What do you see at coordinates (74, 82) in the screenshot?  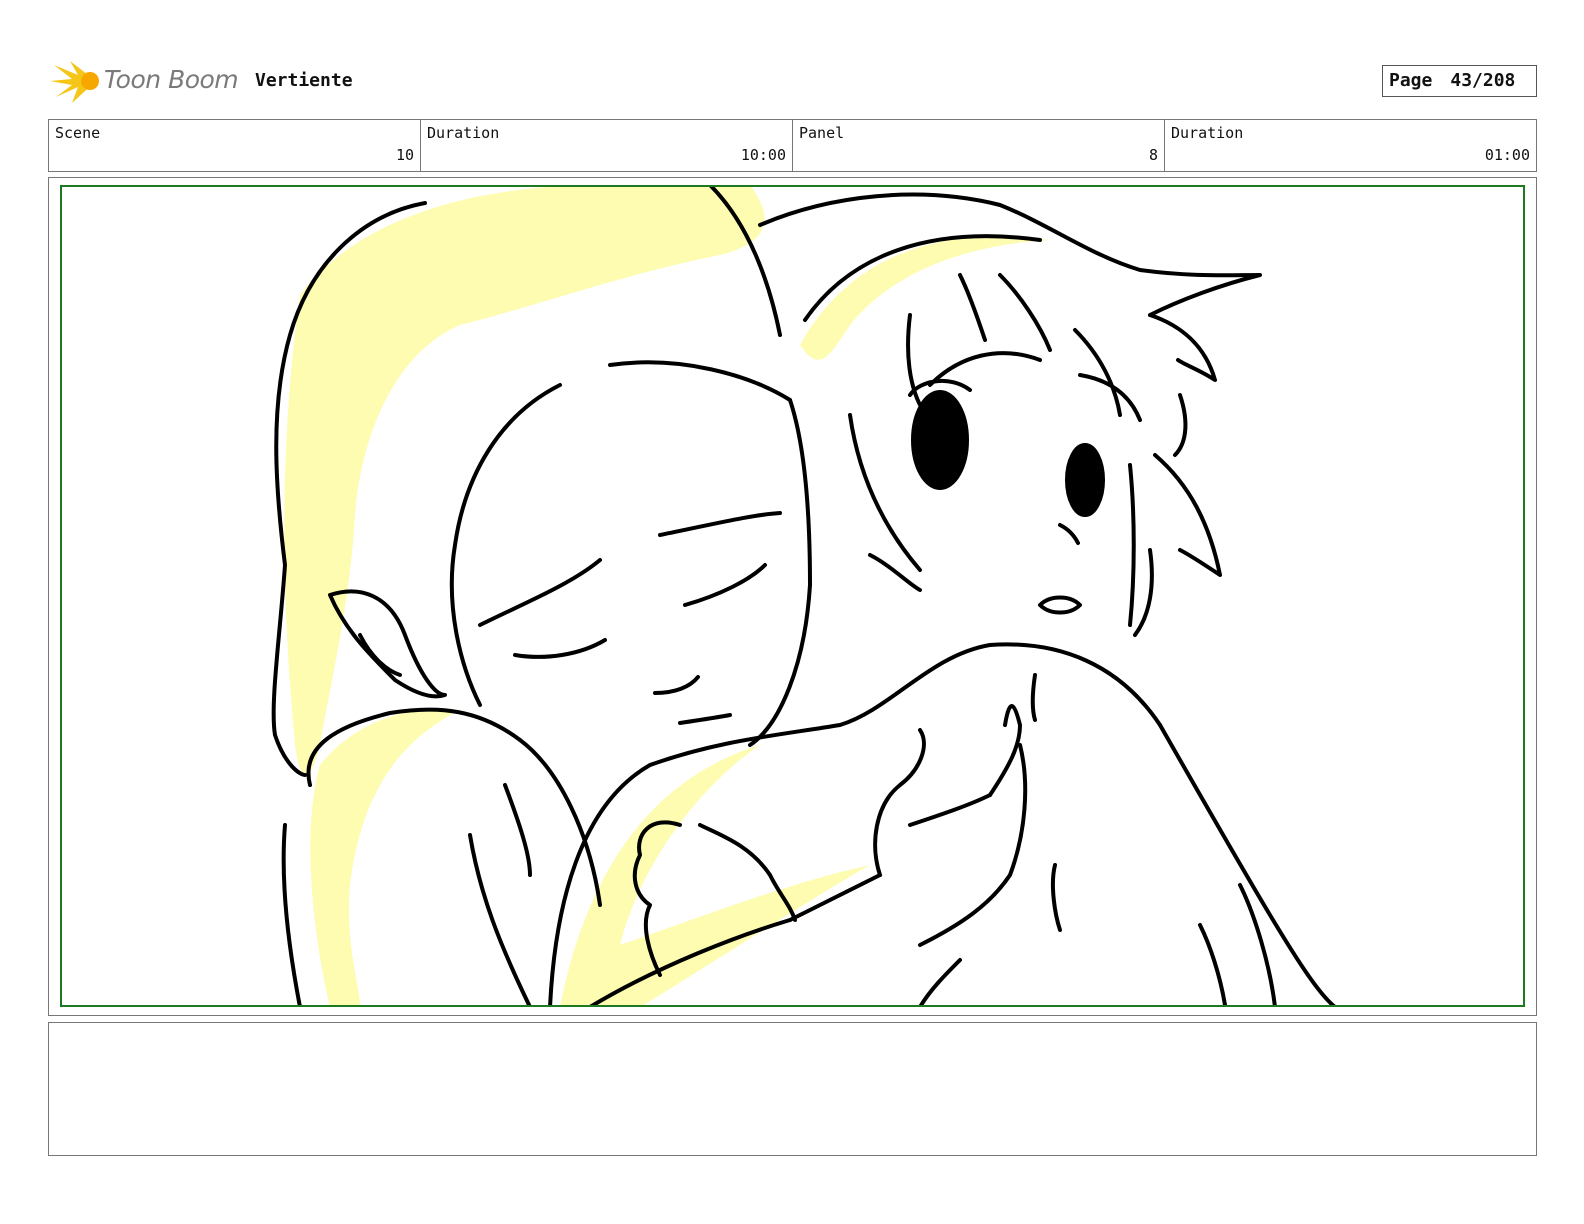 I see `starburst-icon` at bounding box center [74, 82].